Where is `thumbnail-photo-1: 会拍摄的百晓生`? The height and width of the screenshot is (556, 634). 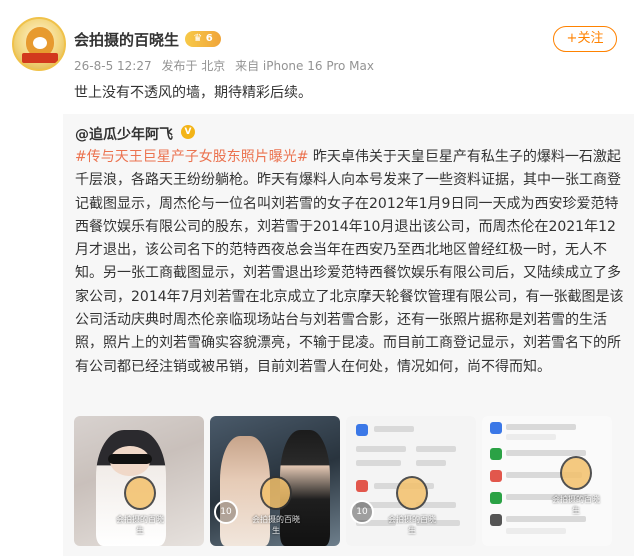 thumbnail-photo-1: 会拍摄的百晓生 is located at coordinates (139, 481).